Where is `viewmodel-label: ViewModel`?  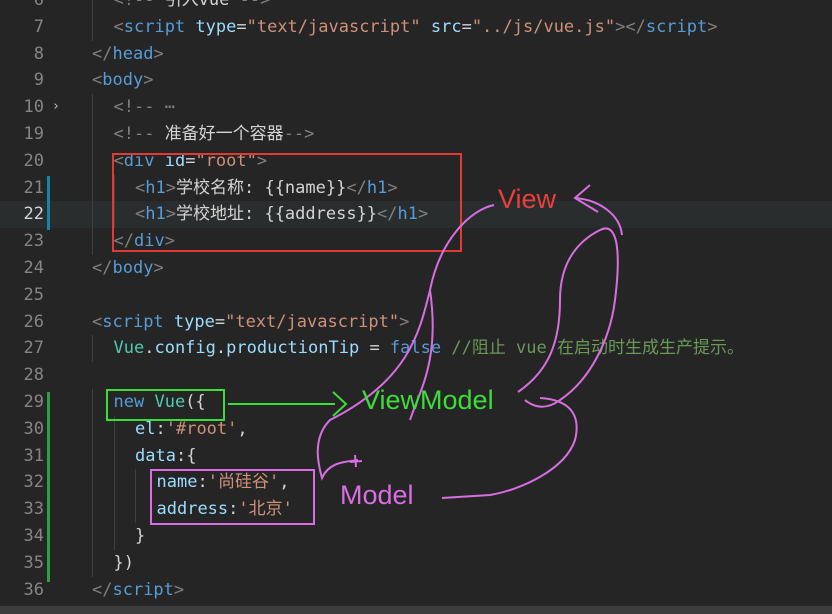
viewmodel-label: ViewModel is located at coordinates (428, 400).